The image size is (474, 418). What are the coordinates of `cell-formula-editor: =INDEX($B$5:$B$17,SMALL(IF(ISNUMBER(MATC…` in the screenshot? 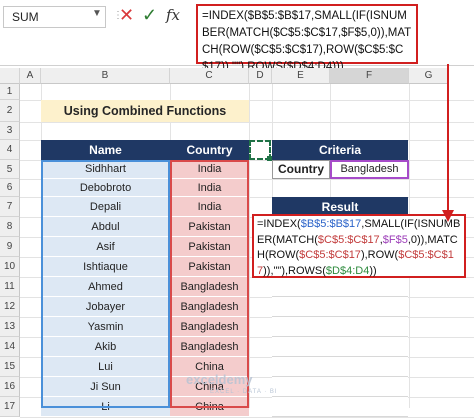 It's located at (359, 246).